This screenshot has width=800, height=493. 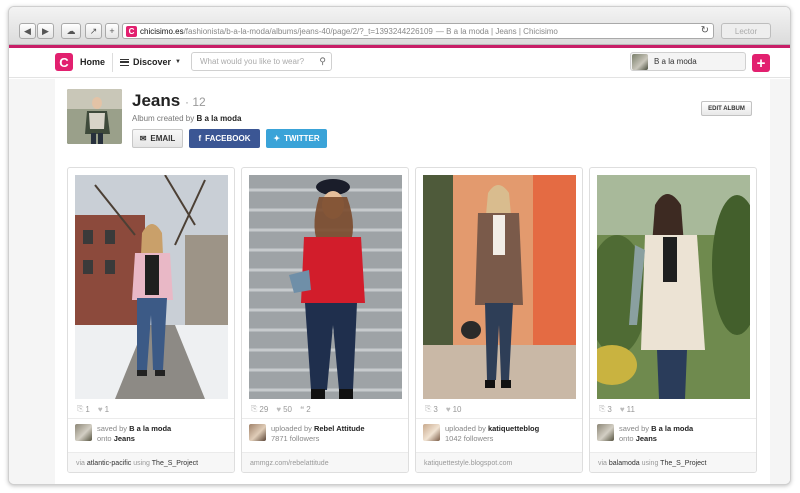 What do you see at coordinates (103, 409) in the screenshot?
I see `likes-count: ♥ 1` at bounding box center [103, 409].